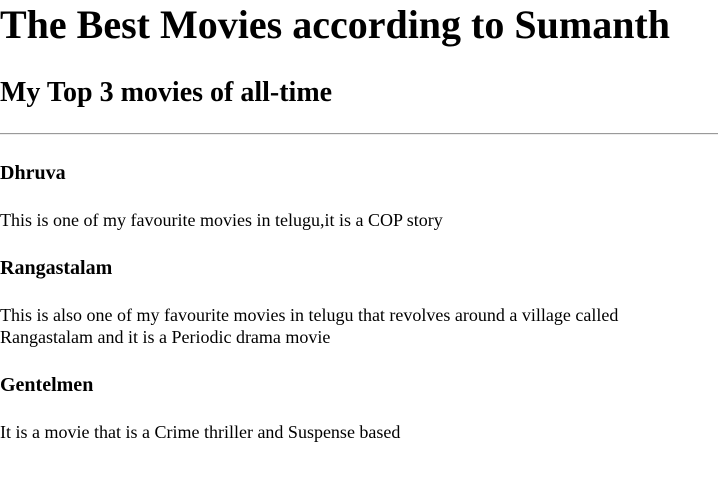 The height and width of the screenshot is (483, 718). What do you see at coordinates (166, 92) in the screenshot?
I see `page-subtitle: My Top 3 movies of all-time` at bounding box center [166, 92].